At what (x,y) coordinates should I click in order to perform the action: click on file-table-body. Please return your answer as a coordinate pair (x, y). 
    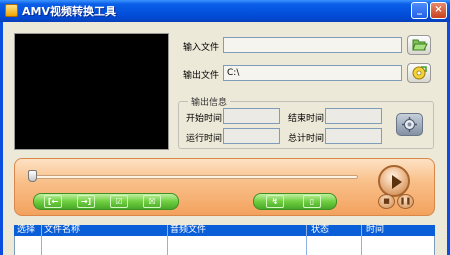
    Looking at the image, I should click on (224, 245).